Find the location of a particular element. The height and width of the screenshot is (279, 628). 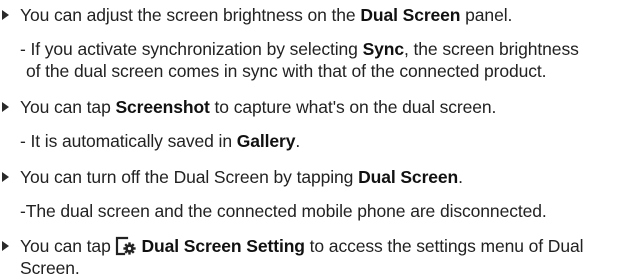

sub-note-text: , the screen brightness is located at coordinates (491, 49).